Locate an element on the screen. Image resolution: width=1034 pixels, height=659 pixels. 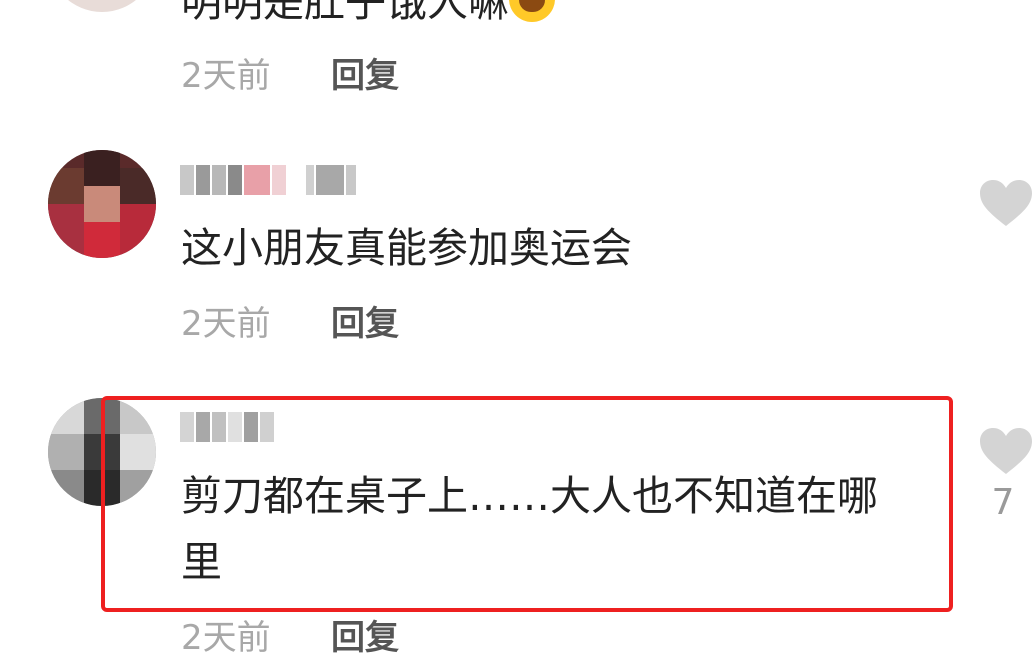
like-button is located at coordinates (1006, 203).